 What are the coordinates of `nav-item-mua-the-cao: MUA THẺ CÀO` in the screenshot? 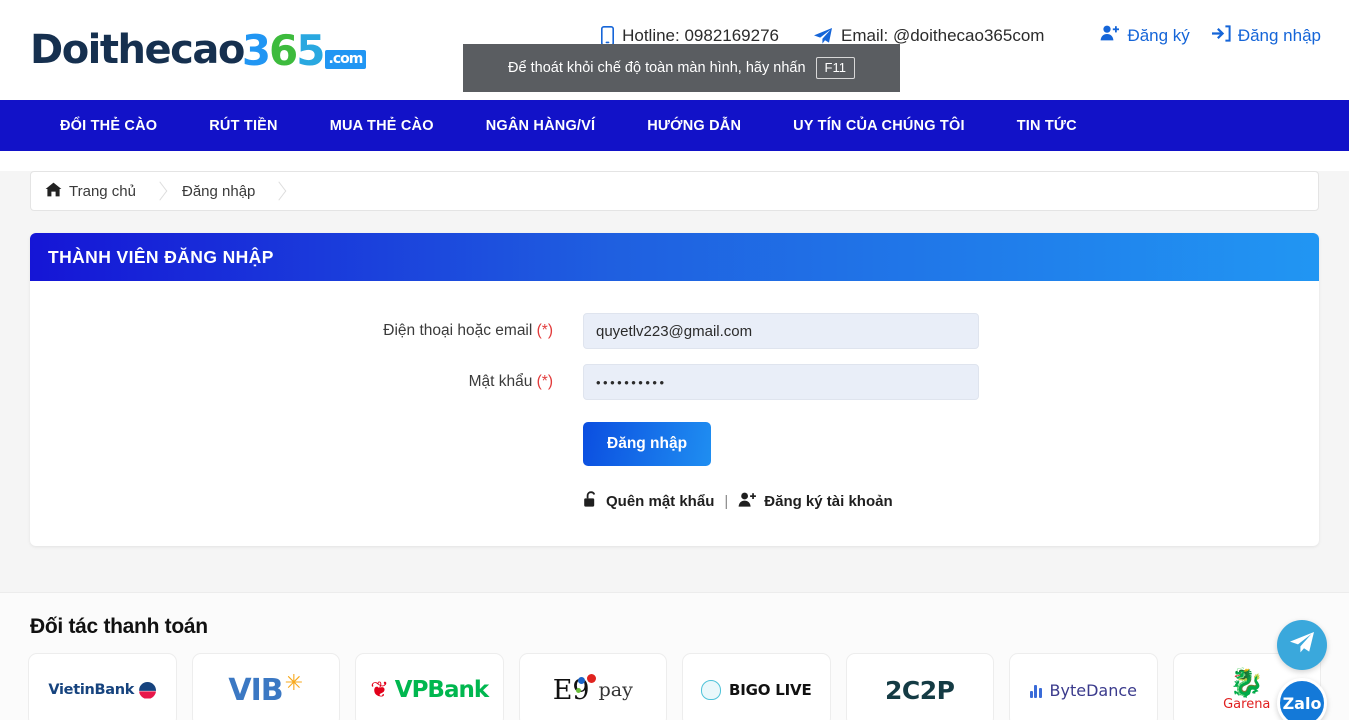 It's located at (382, 126).